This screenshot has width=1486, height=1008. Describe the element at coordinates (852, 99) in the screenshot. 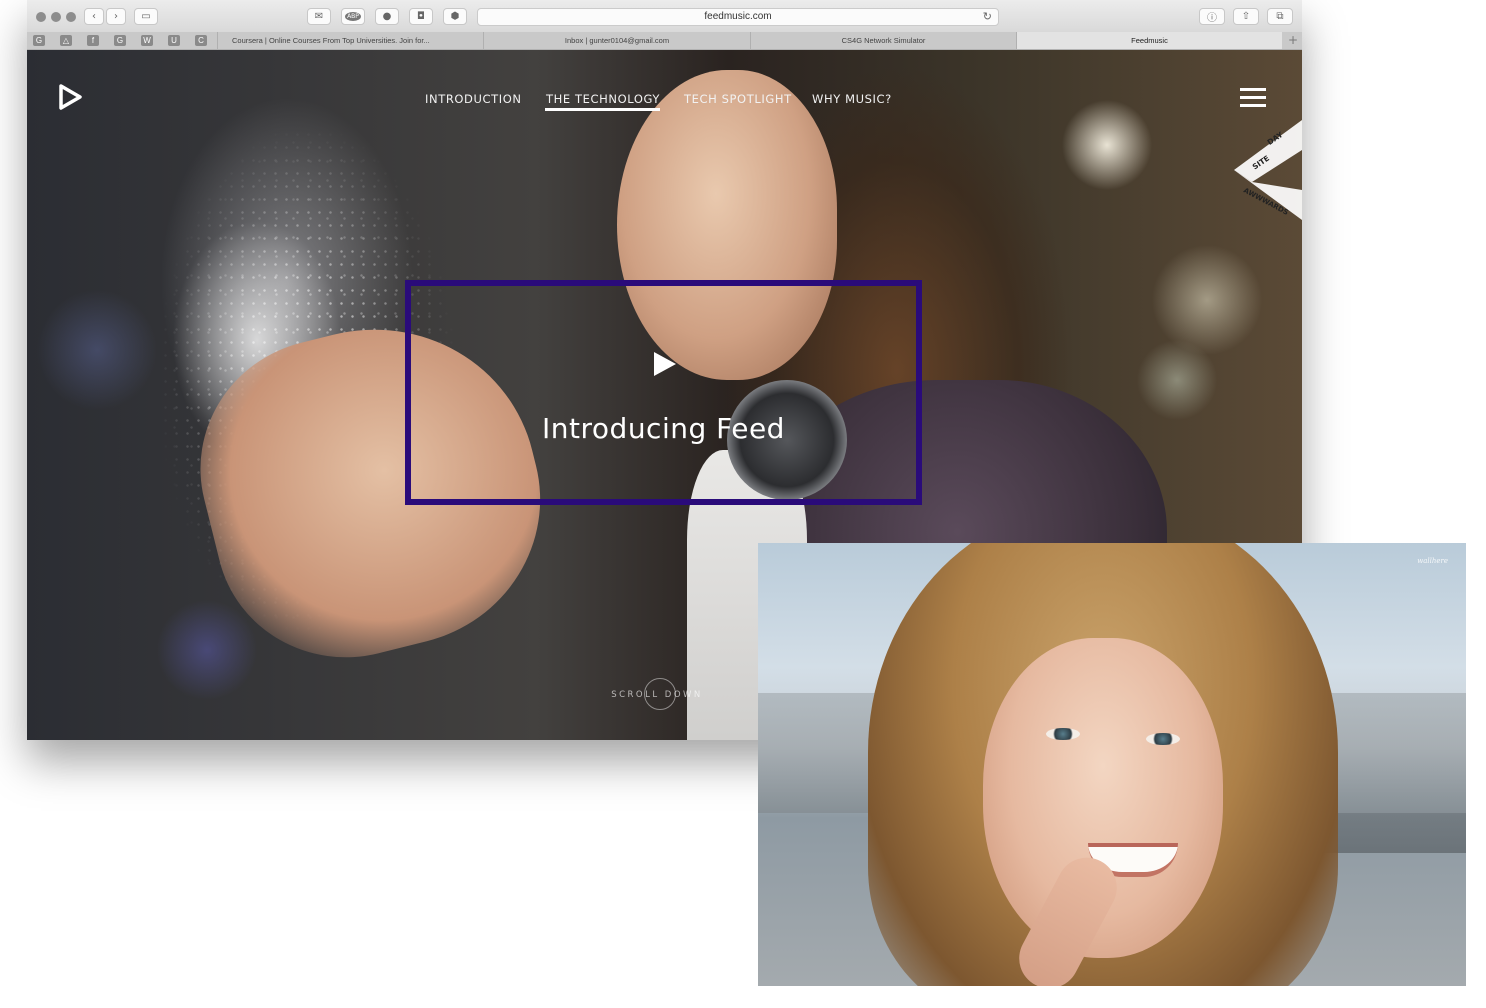

I see `nav-why-music: WHY MUSIC?` at that location.